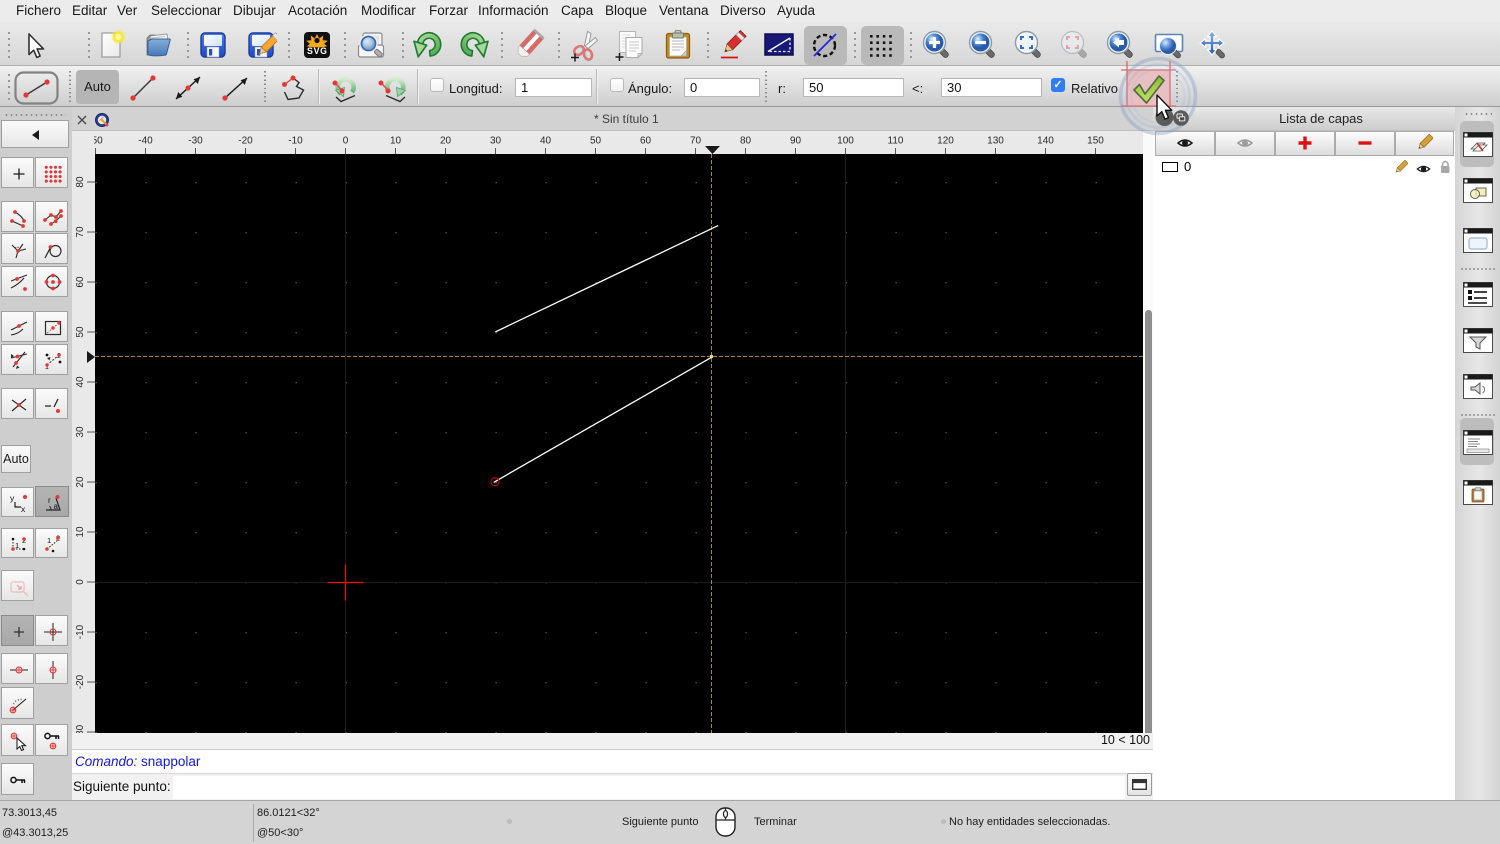 Image resolution: width=1500 pixels, height=844 pixels. I want to click on svg-text: a, so click(56, 506).